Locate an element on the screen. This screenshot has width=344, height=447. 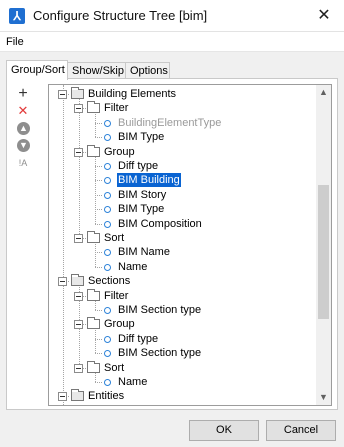
add-icon: + is located at coordinates (23, 94).